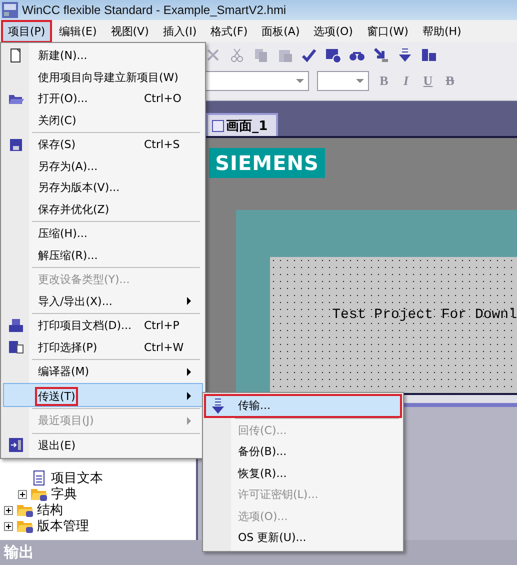 The height and width of the screenshot is (565, 517). Describe the element at coordinates (103, 209) in the screenshot. I see `menu-item: 保存并优化(Z)` at that location.